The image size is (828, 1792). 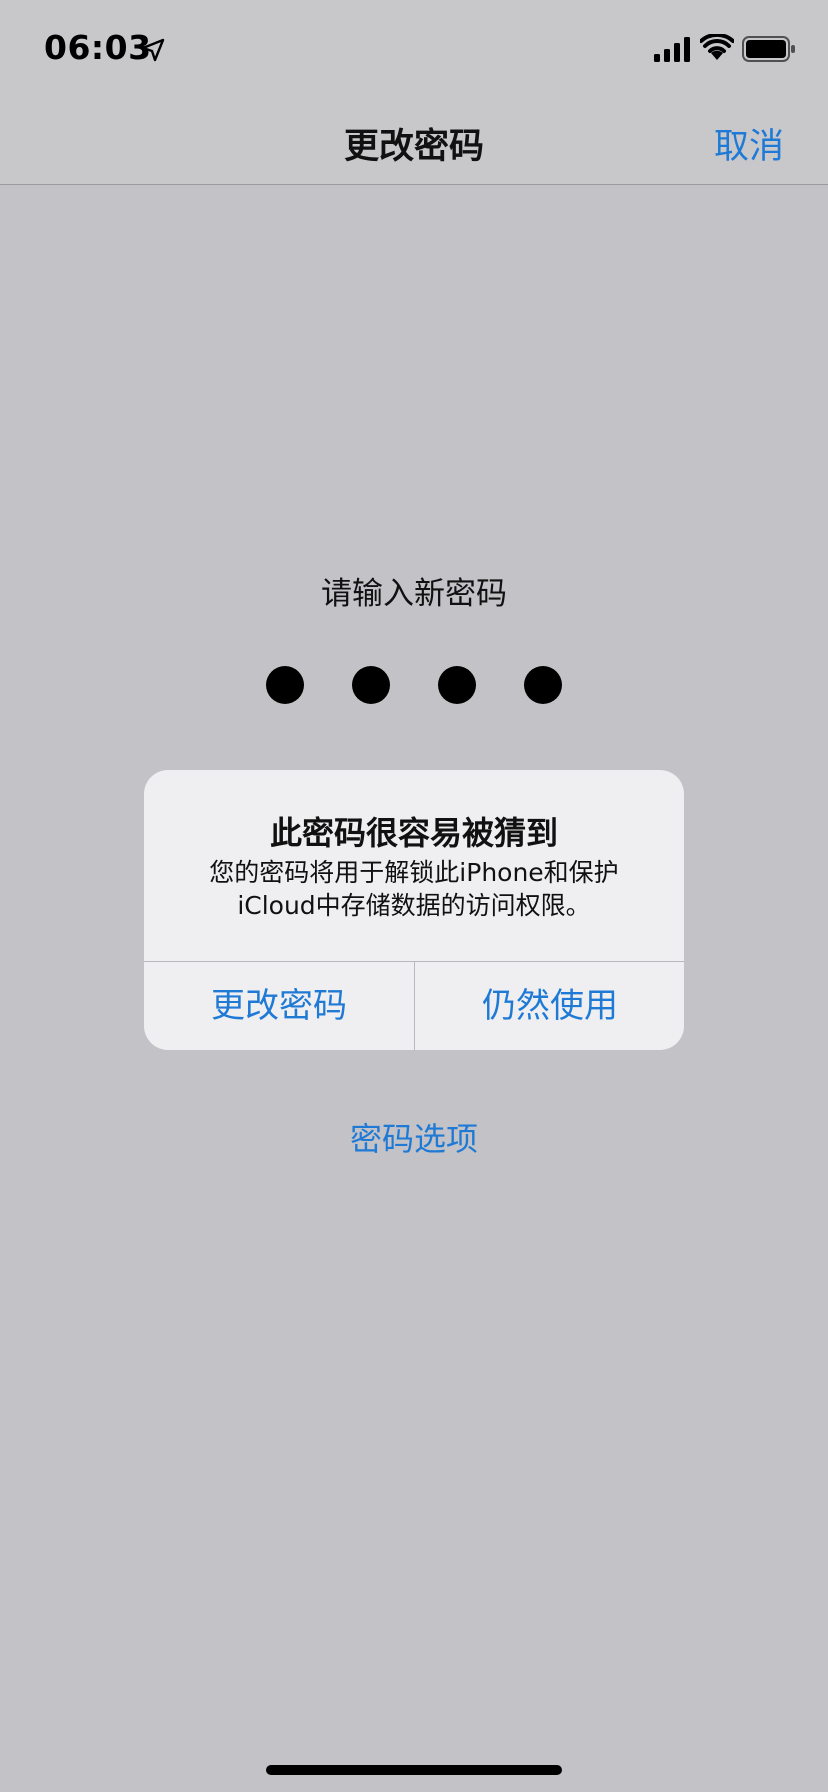 I want to click on wifi-icon, so click(x=717, y=47).